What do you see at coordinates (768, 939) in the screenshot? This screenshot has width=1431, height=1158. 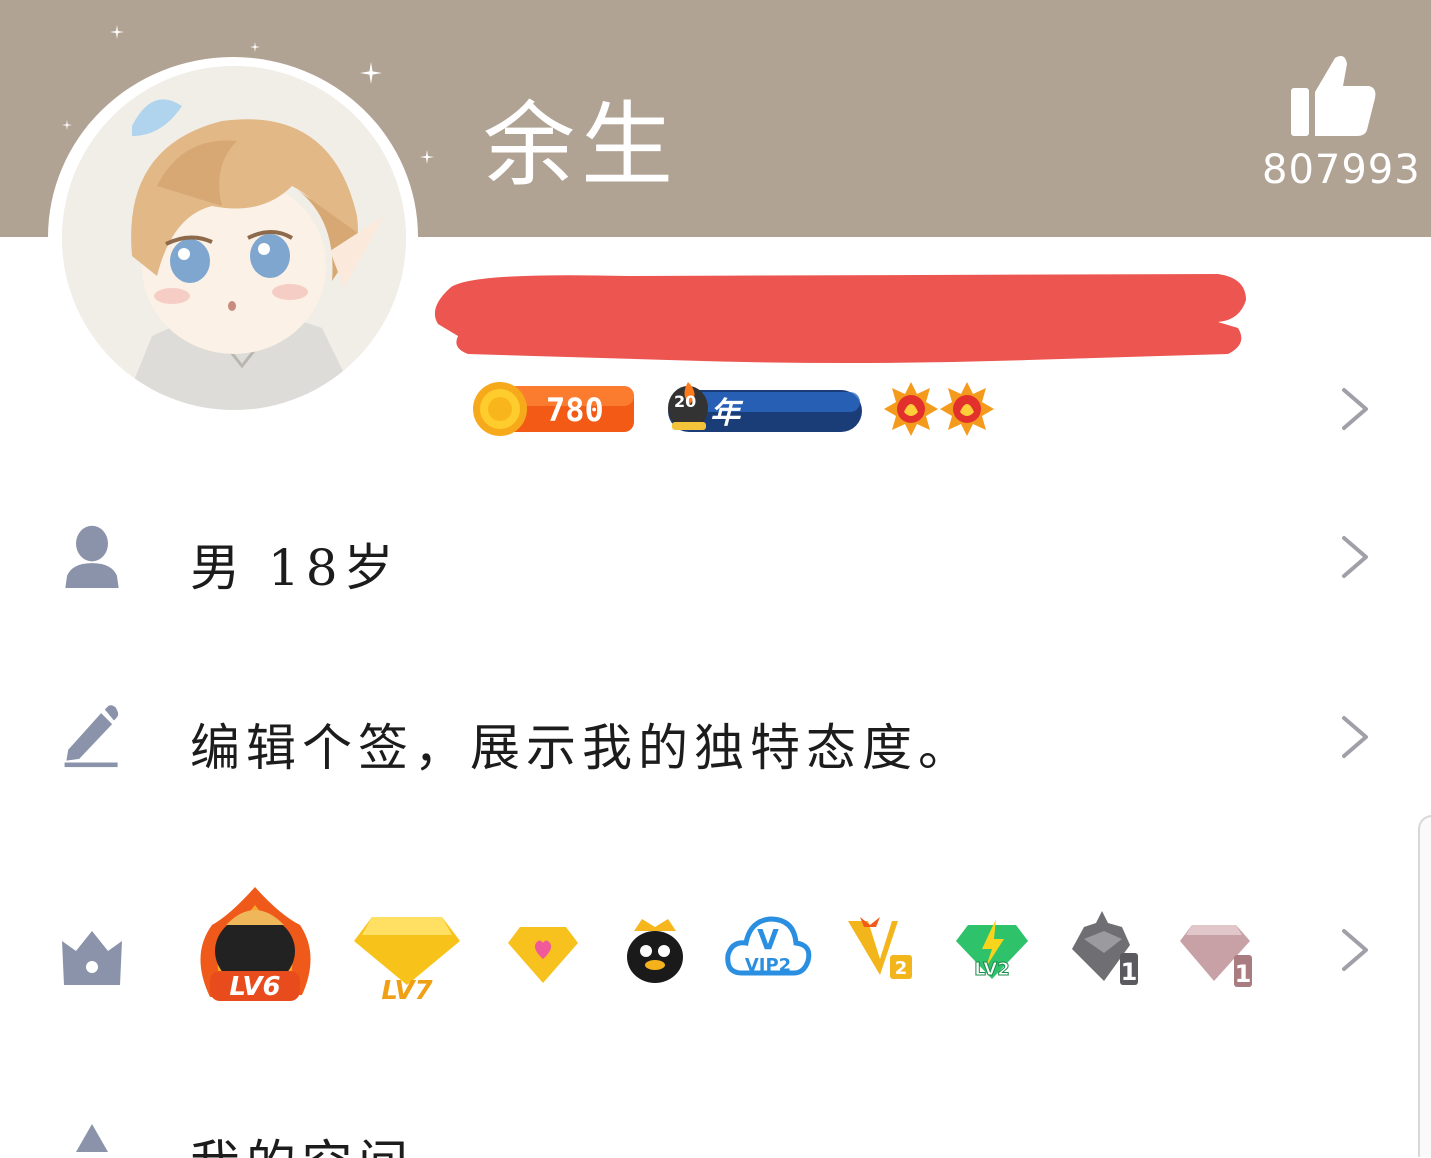 I see `svg-text: V` at bounding box center [768, 939].